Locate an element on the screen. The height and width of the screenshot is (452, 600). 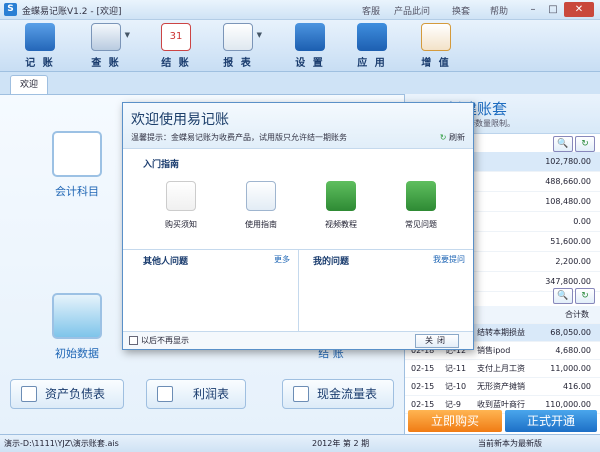
dialog-footer: 以后不再显示 关闭 is located at coordinates (298, 340).